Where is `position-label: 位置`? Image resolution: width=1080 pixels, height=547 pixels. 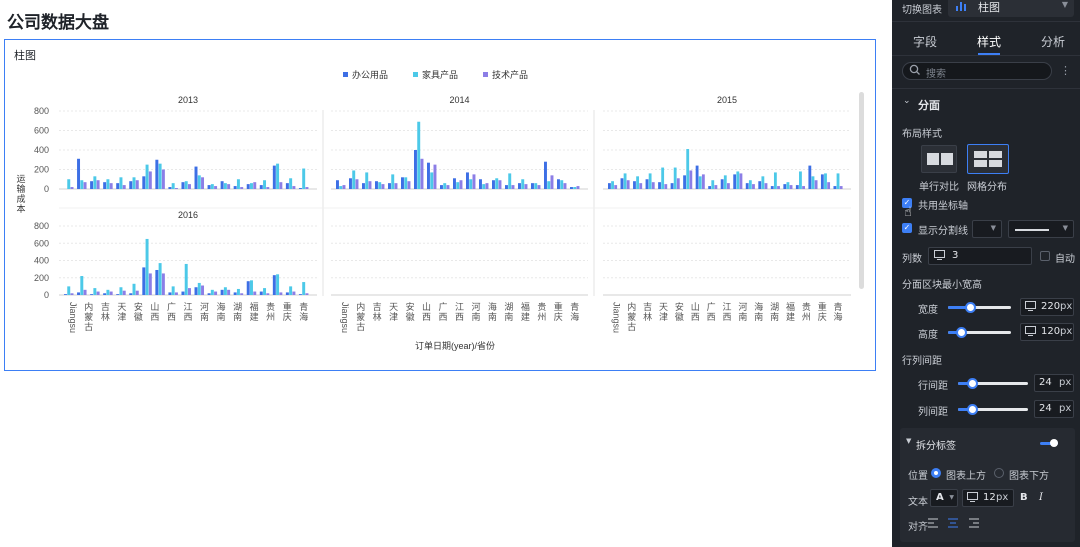 position-label: 位置 is located at coordinates (918, 476).